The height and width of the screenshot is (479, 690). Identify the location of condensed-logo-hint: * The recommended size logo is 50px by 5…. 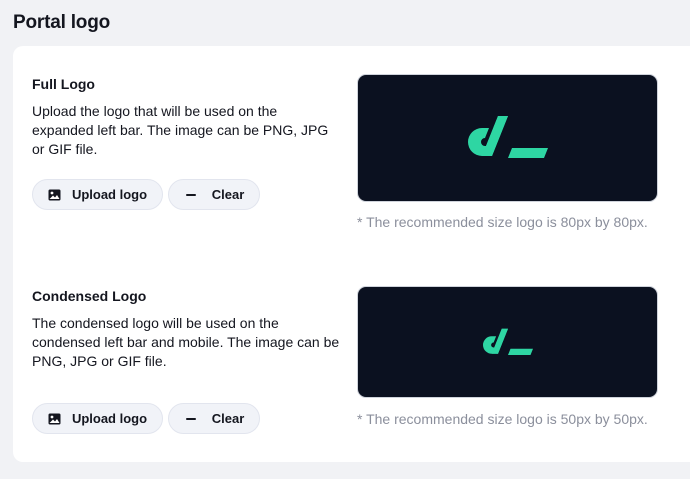
(502, 419).